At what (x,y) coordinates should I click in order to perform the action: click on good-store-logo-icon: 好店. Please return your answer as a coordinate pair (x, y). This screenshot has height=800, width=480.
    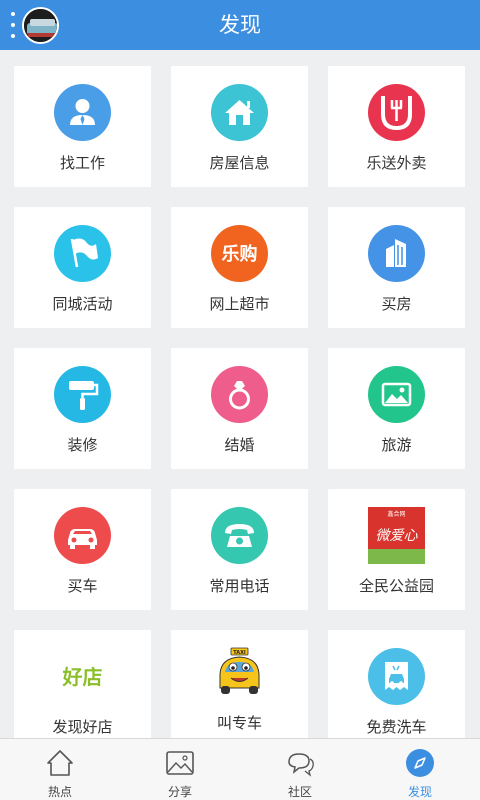
    Looking at the image, I should click on (82, 676).